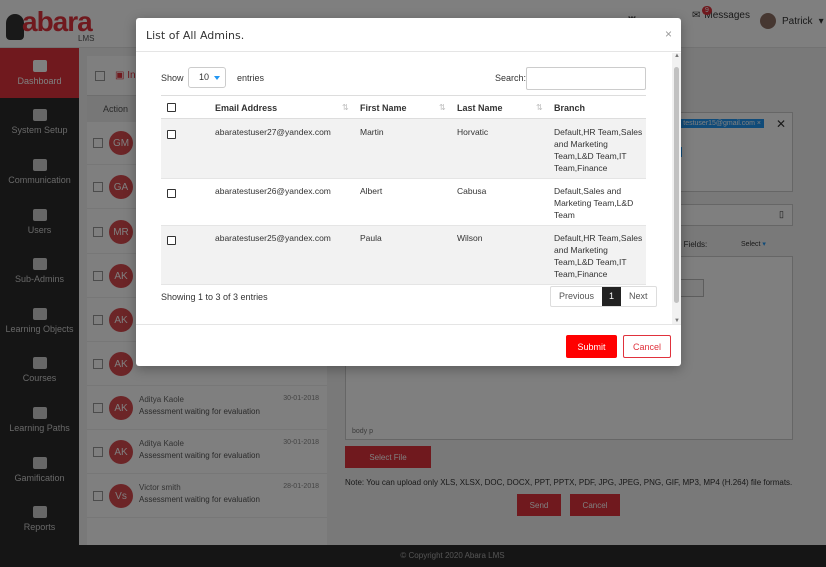  Describe the element at coordinates (473, 132) in the screenshot. I see `cell-last-name: Horvatic` at that location.